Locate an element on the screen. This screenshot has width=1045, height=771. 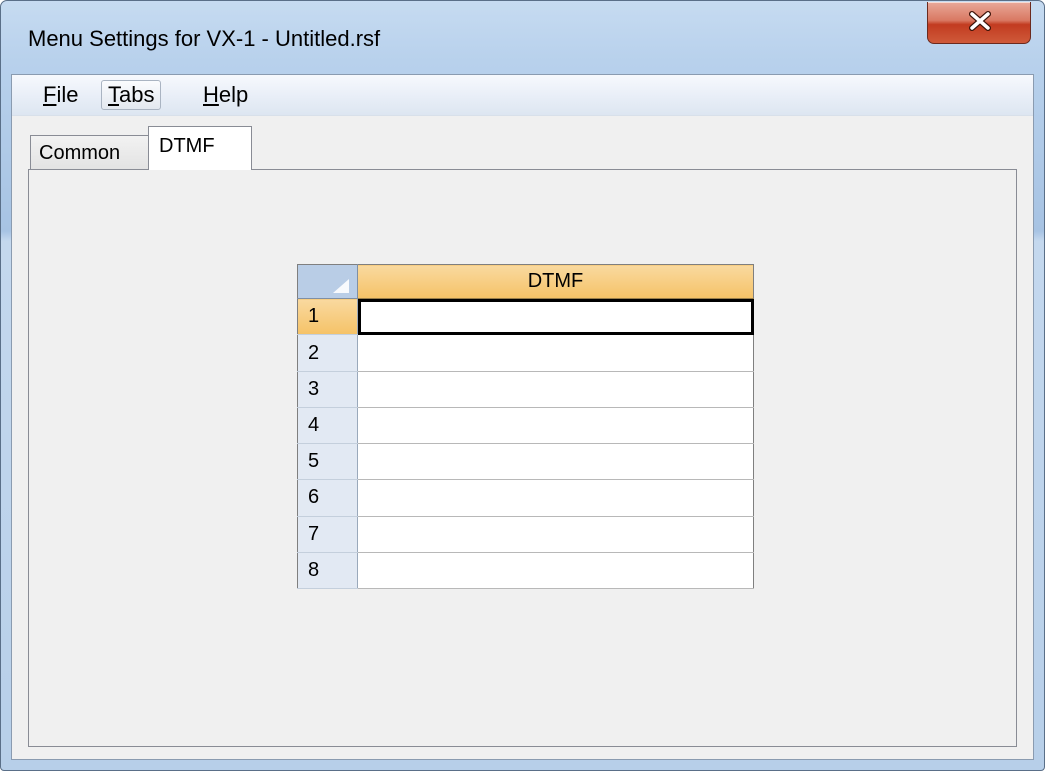
menu-help: Help is located at coordinates (225, 95).